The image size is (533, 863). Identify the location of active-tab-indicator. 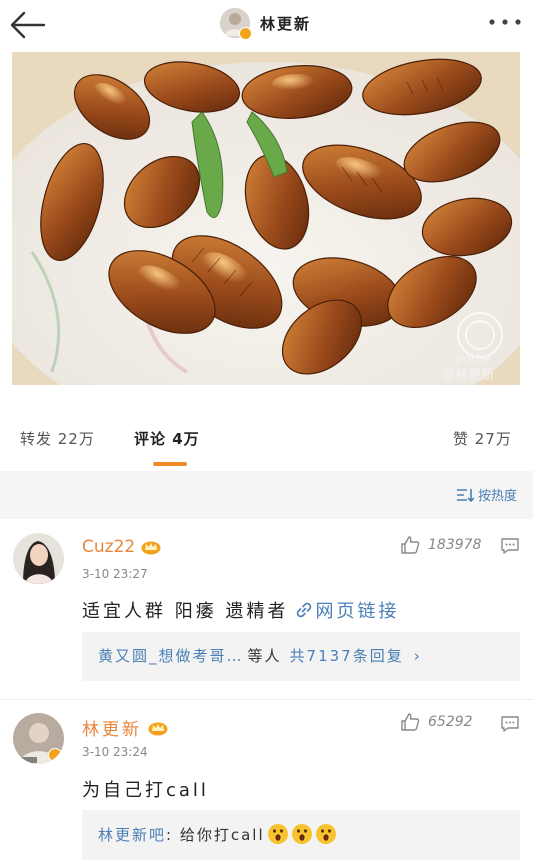
(170, 464).